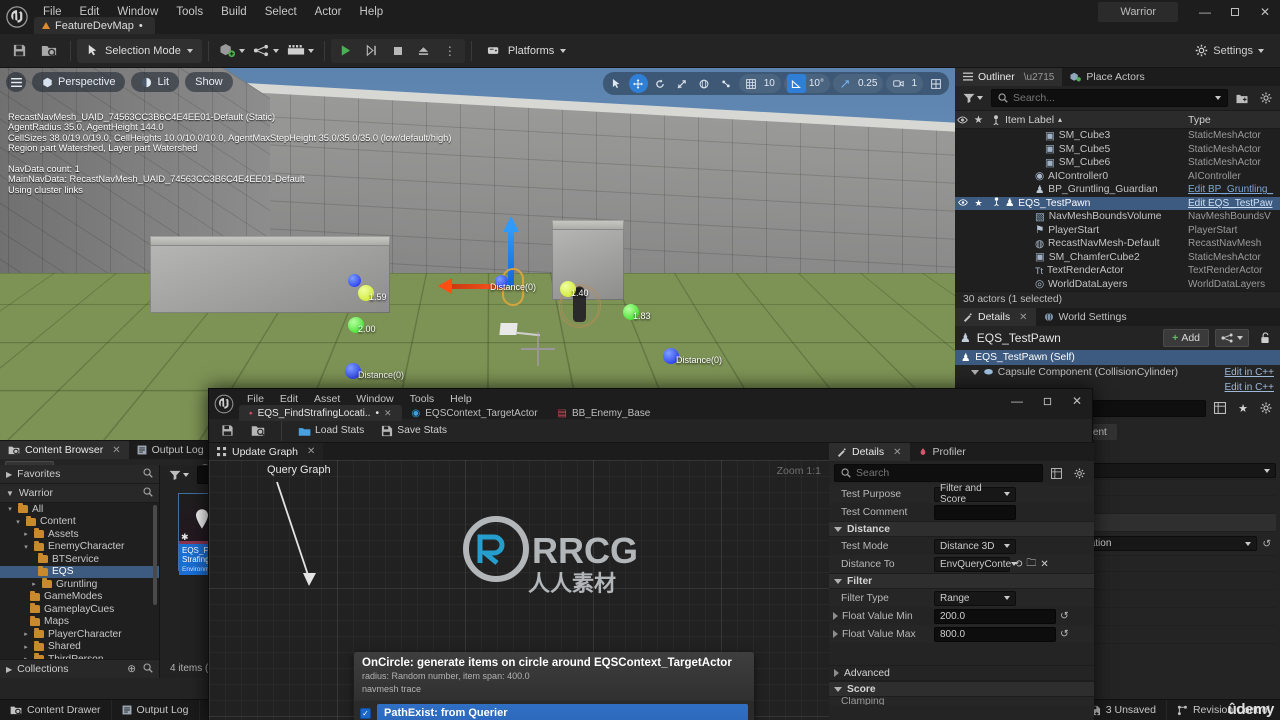  What do you see at coordinates (1117, 190) in the screenshot?
I see `table-row: ♟ BP_Gruntling_Guardian Edit BP_Gruntling_` at bounding box center [1117, 190].